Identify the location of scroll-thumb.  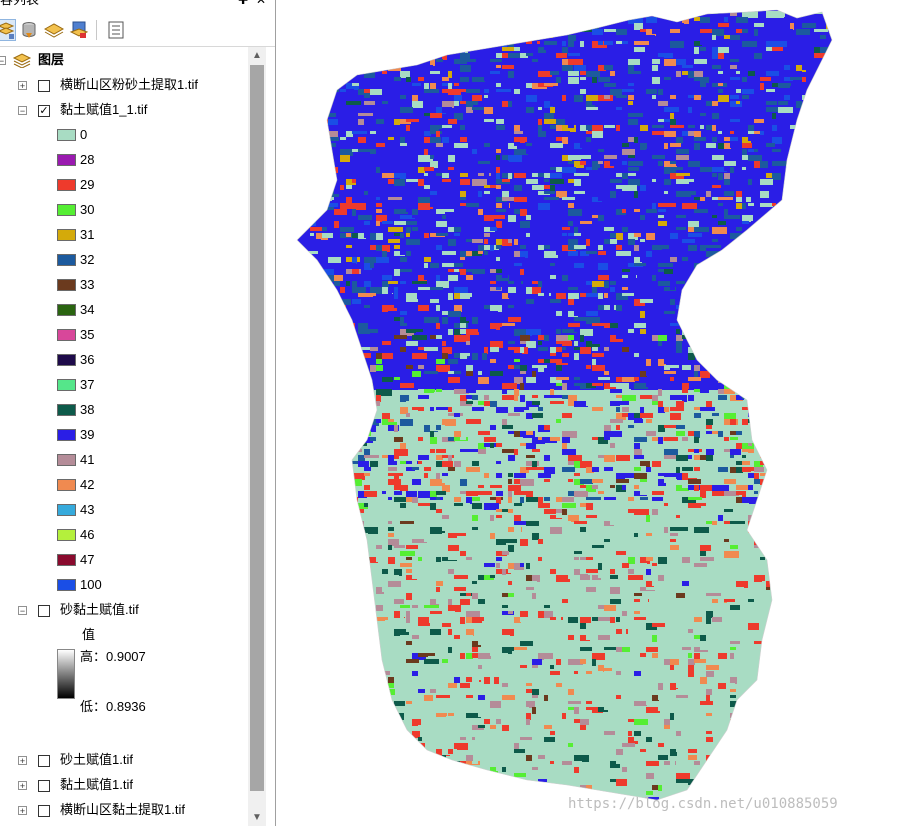
(257, 428).